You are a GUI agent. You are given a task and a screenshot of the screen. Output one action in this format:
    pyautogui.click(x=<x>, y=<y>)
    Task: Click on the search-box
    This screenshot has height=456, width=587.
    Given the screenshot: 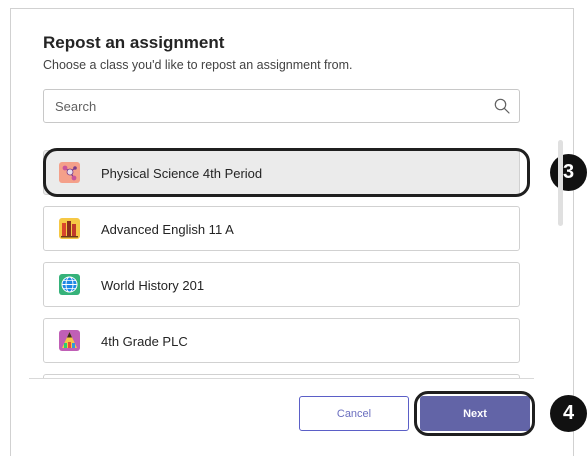 What is the action you would take?
    pyautogui.click(x=281, y=106)
    